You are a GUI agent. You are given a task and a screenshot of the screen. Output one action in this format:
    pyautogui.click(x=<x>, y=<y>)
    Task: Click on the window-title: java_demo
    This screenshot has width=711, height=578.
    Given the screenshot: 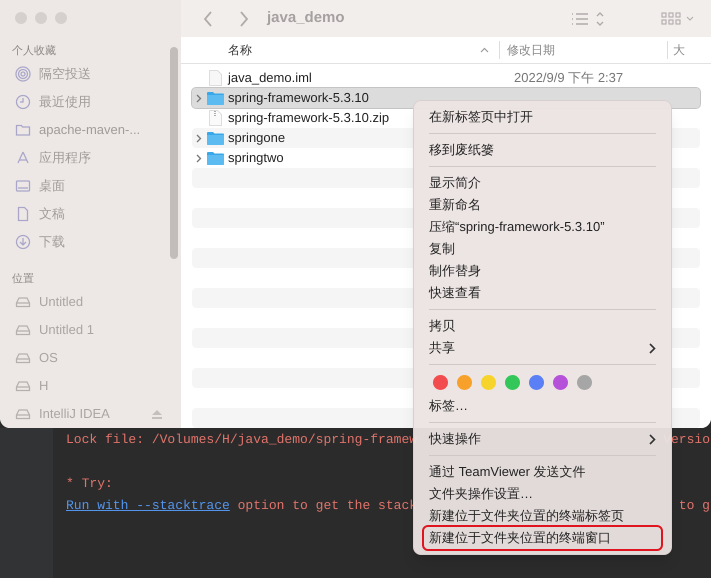 What is the action you would take?
    pyautogui.click(x=306, y=18)
    